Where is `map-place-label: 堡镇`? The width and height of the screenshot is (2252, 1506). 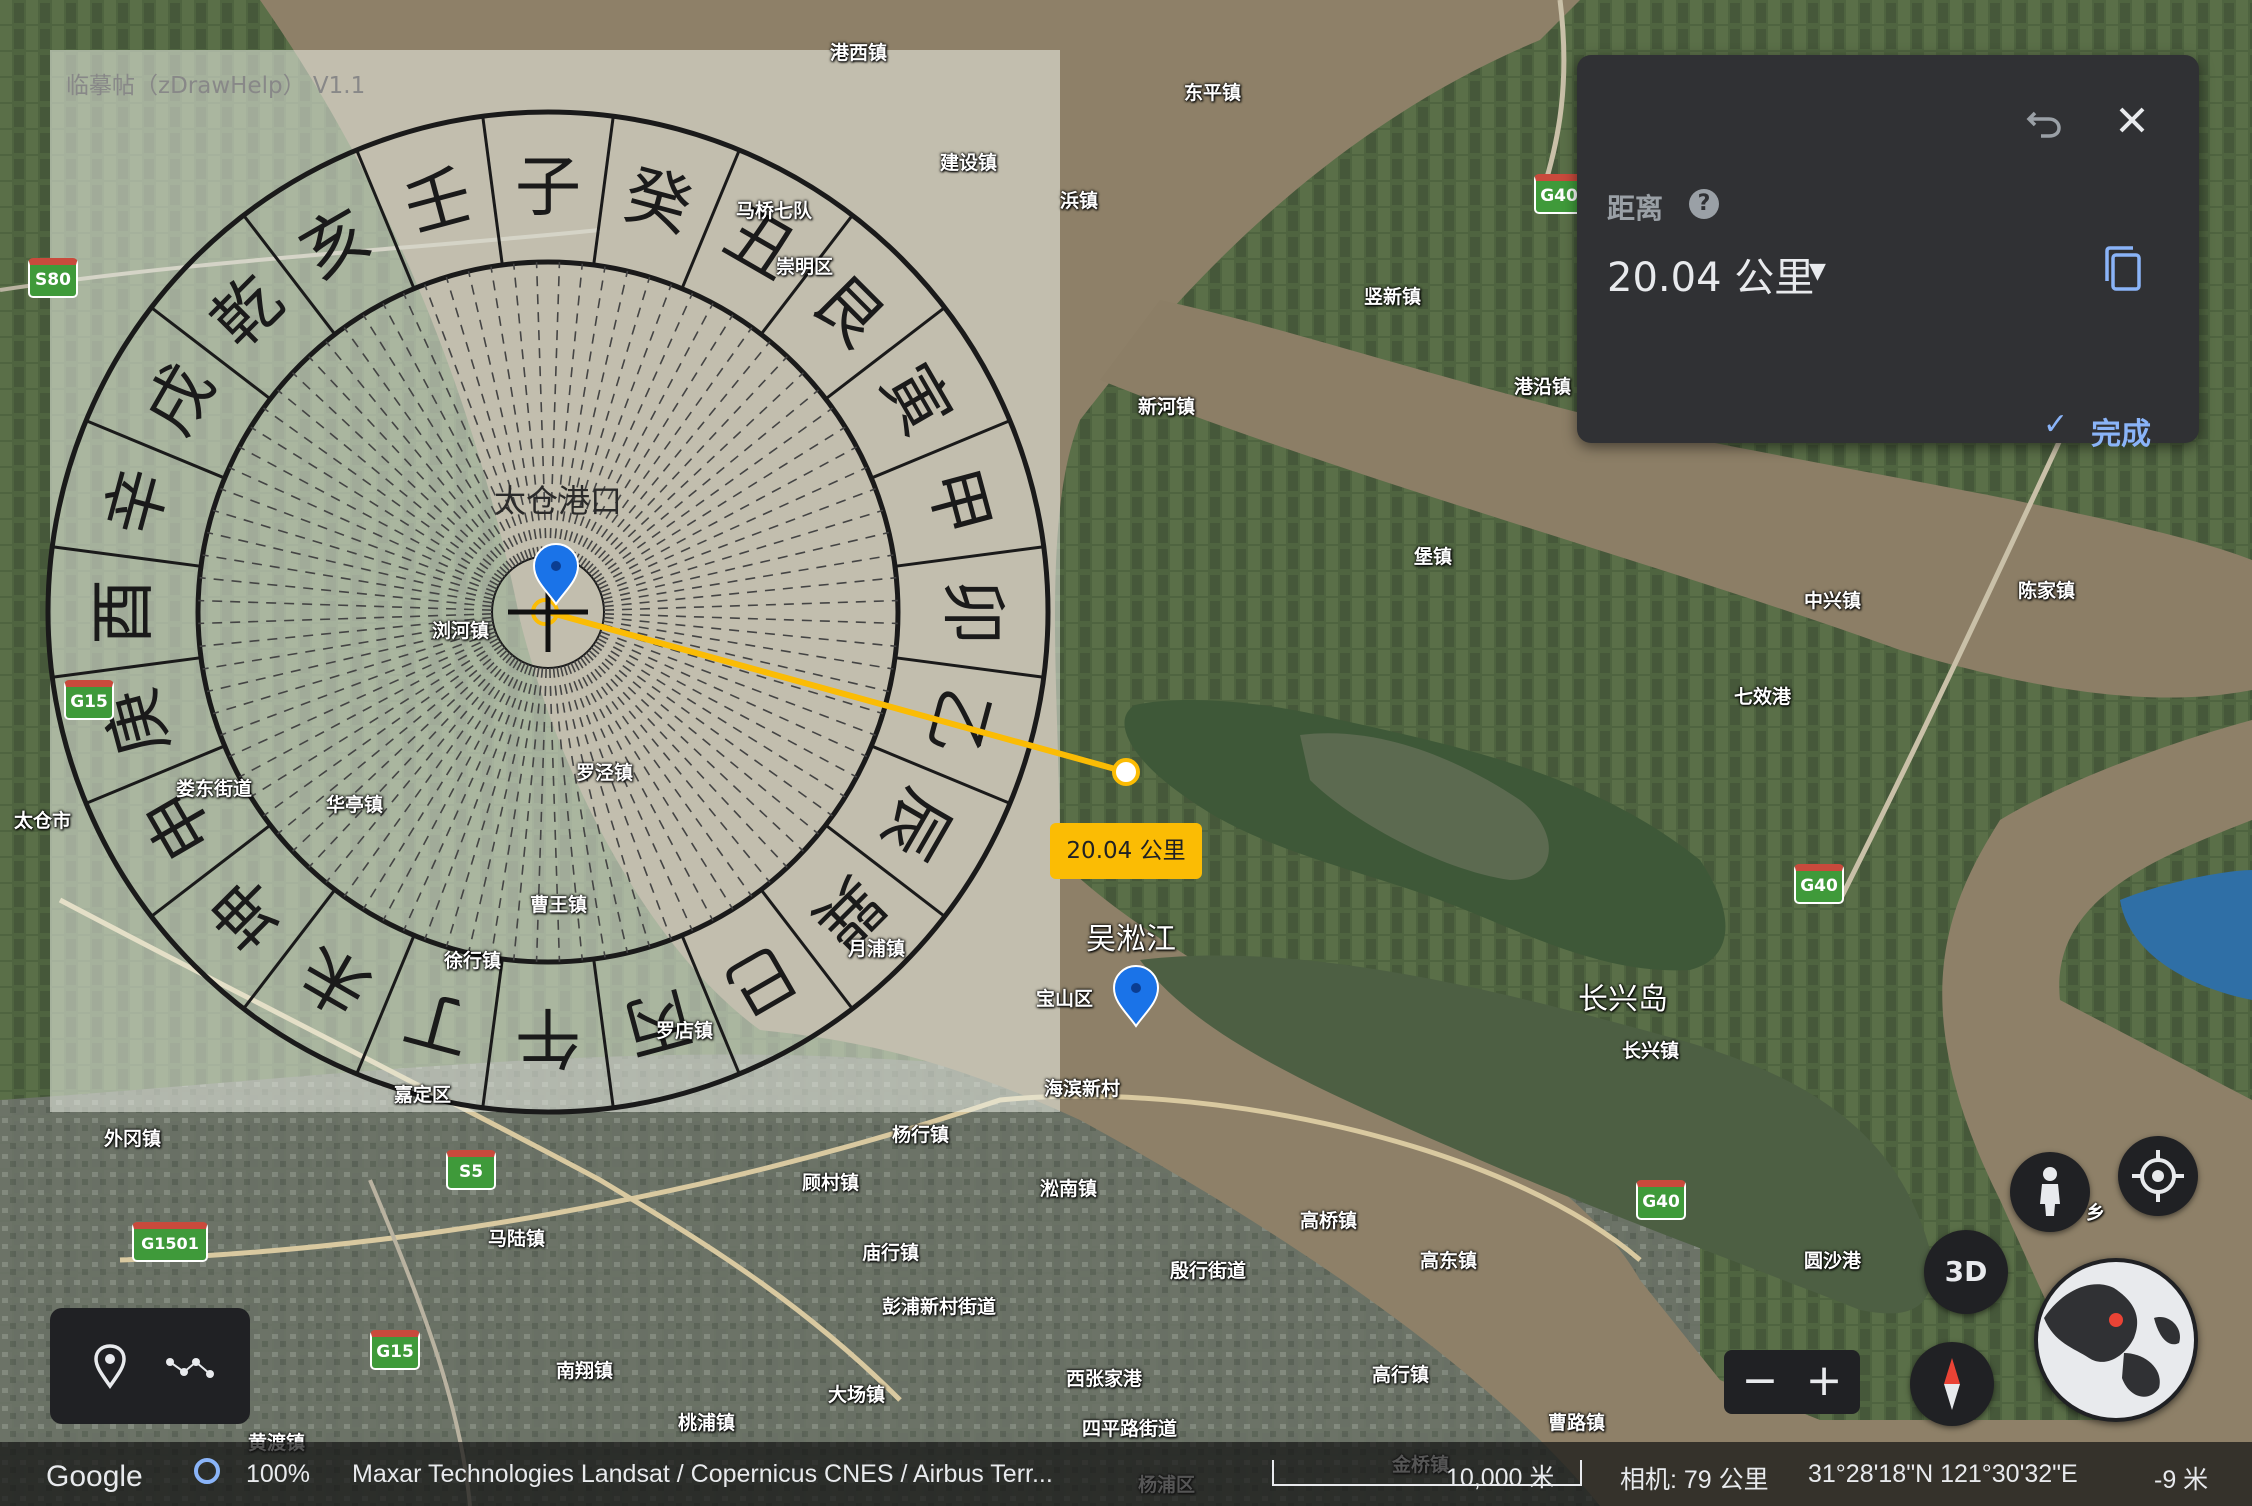 map-place-label: 堡镇 is located at coordinates (1433, 555).